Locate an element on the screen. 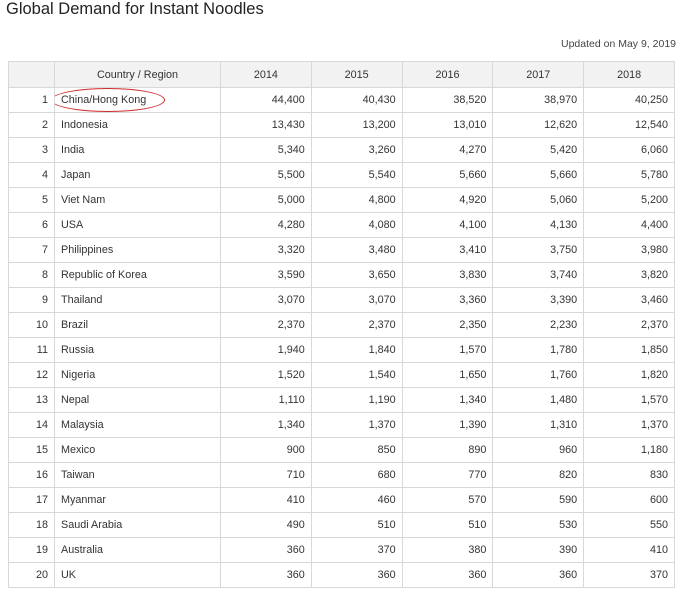 The width and height of the screenshot is (680, 614). value-cell: 3,590 is located at coordinates (266, 275).